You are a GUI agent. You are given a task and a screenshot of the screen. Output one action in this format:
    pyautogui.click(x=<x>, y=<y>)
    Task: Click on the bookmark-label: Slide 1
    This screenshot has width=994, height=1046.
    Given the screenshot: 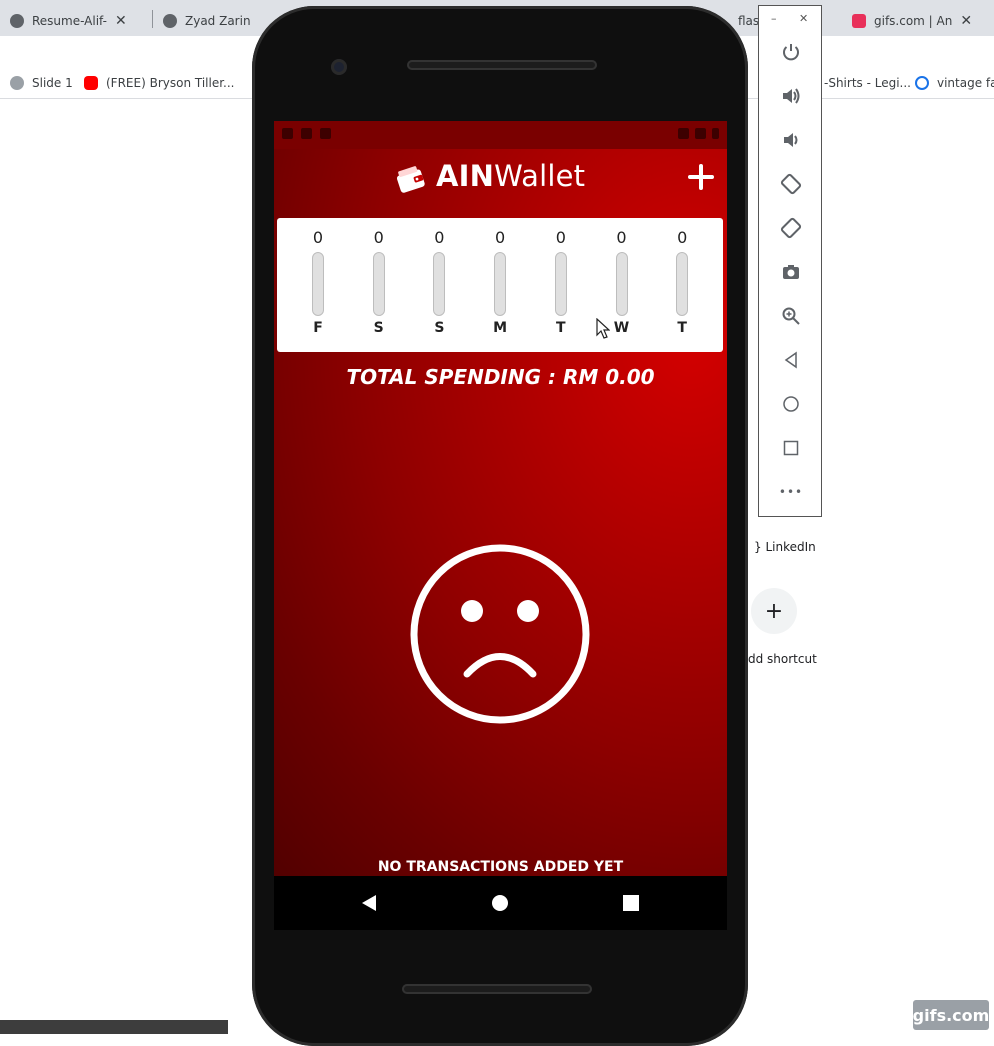 What is the action you would take?
    pyautogui.click(x=52, y=83)
    